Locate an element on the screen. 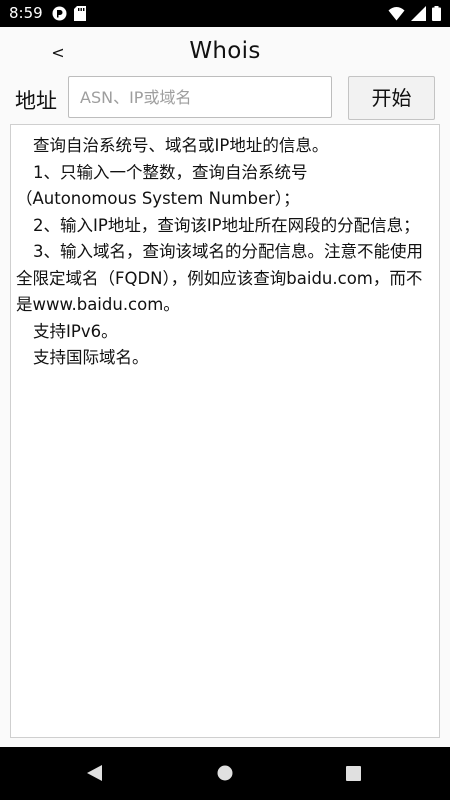 Image resolution: width=450 pixels, height=800 pixels. status-icons-left is located at coordinates (69, 15).